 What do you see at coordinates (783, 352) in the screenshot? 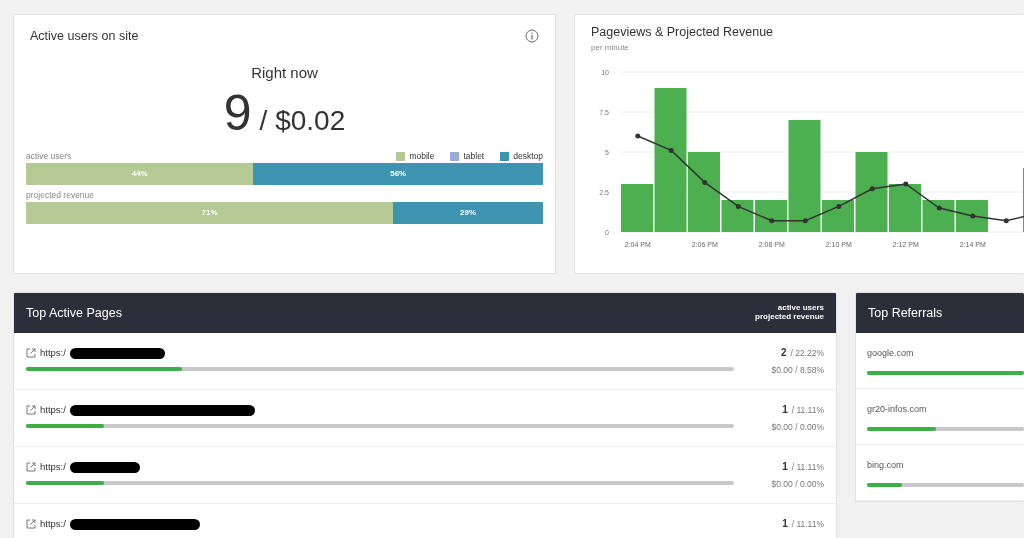
I see `user-count: 2` at bounding box center [783, 352].